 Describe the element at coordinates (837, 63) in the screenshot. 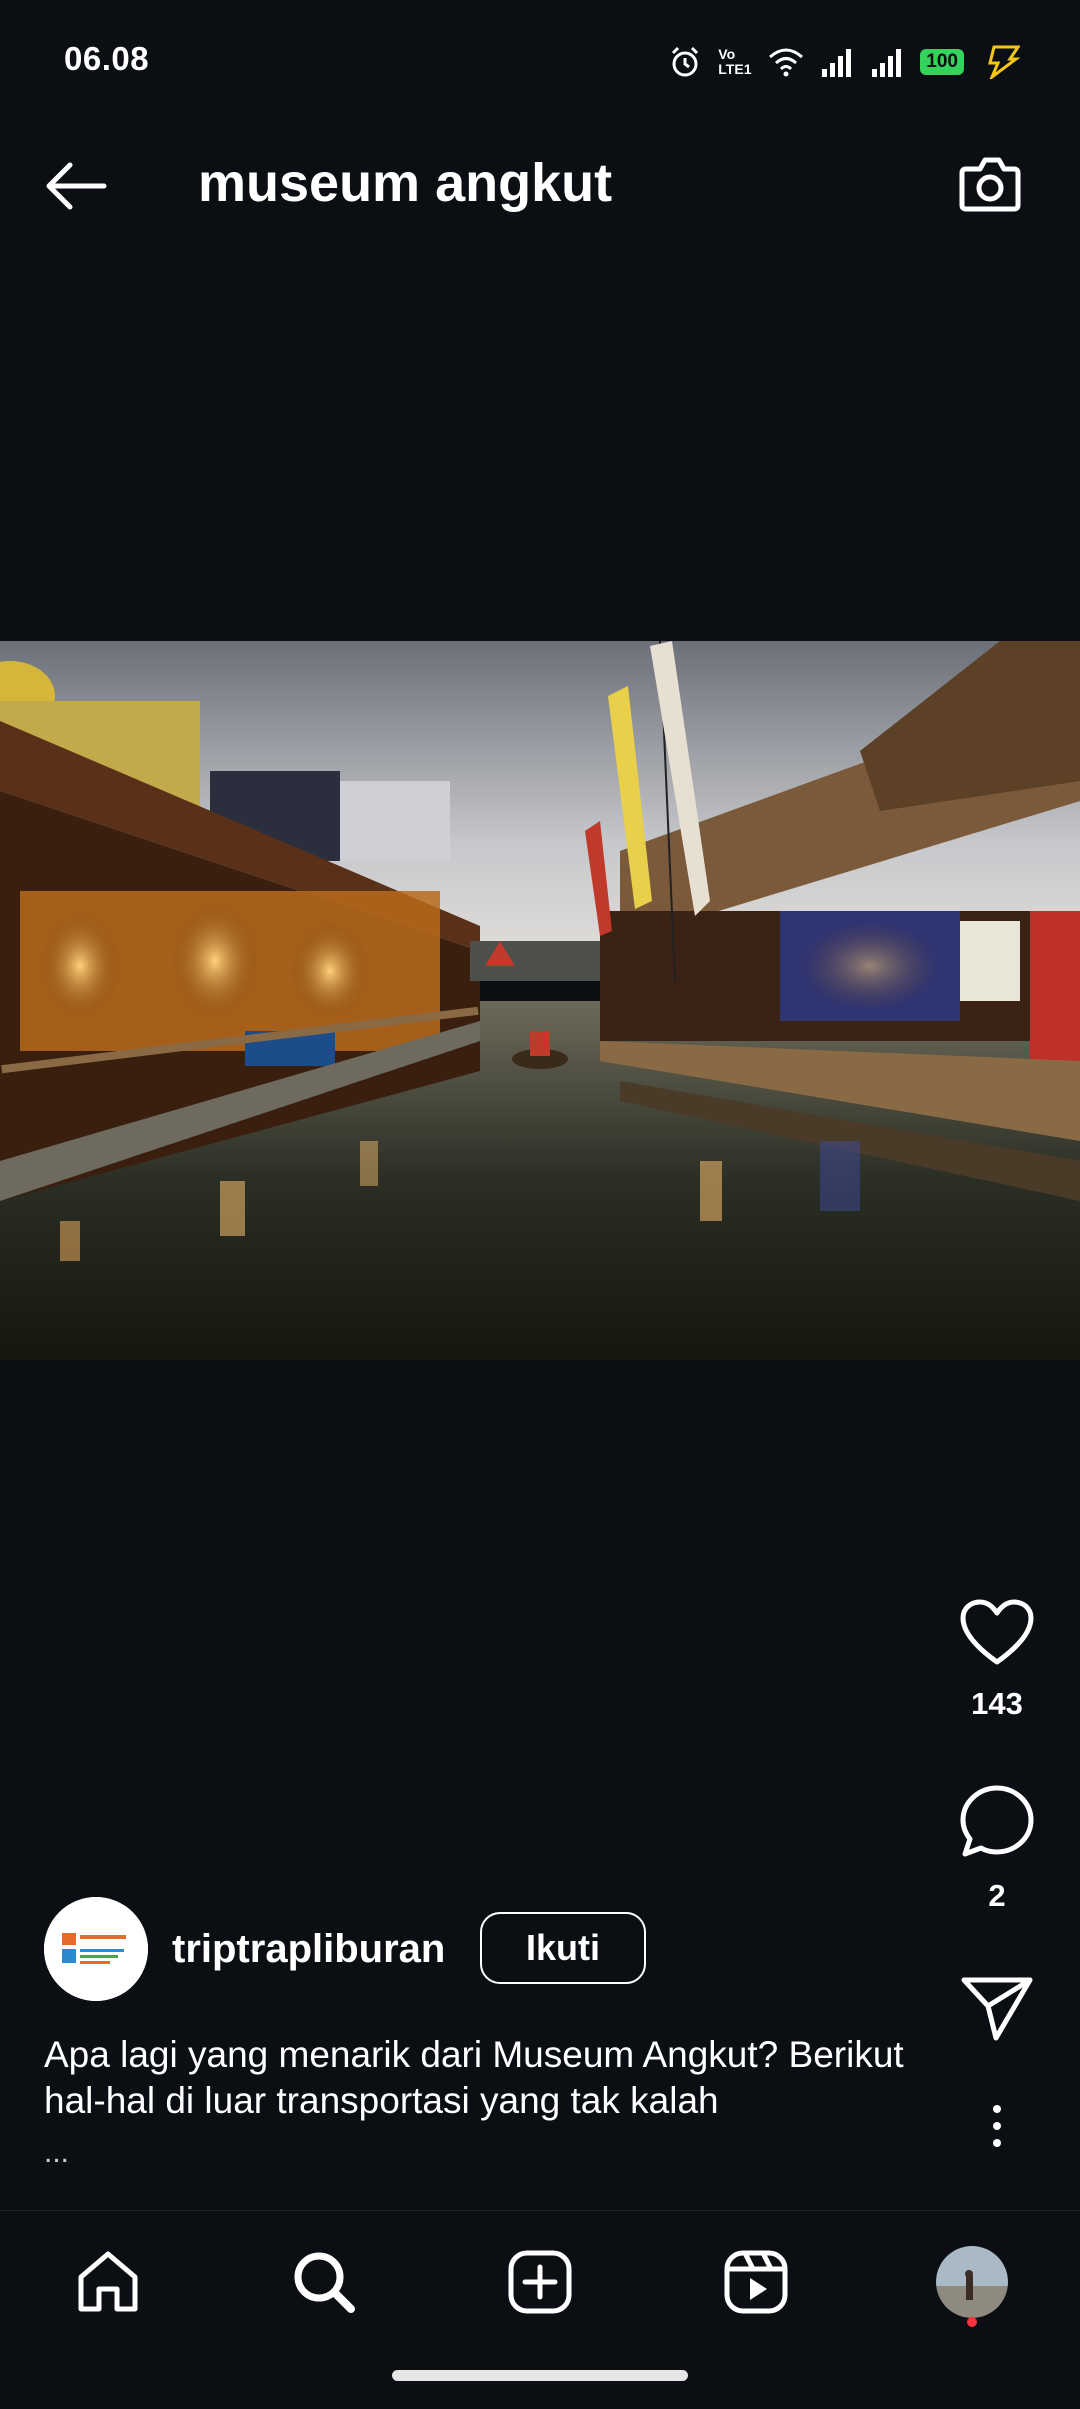

I see `signal-icon` at that location.